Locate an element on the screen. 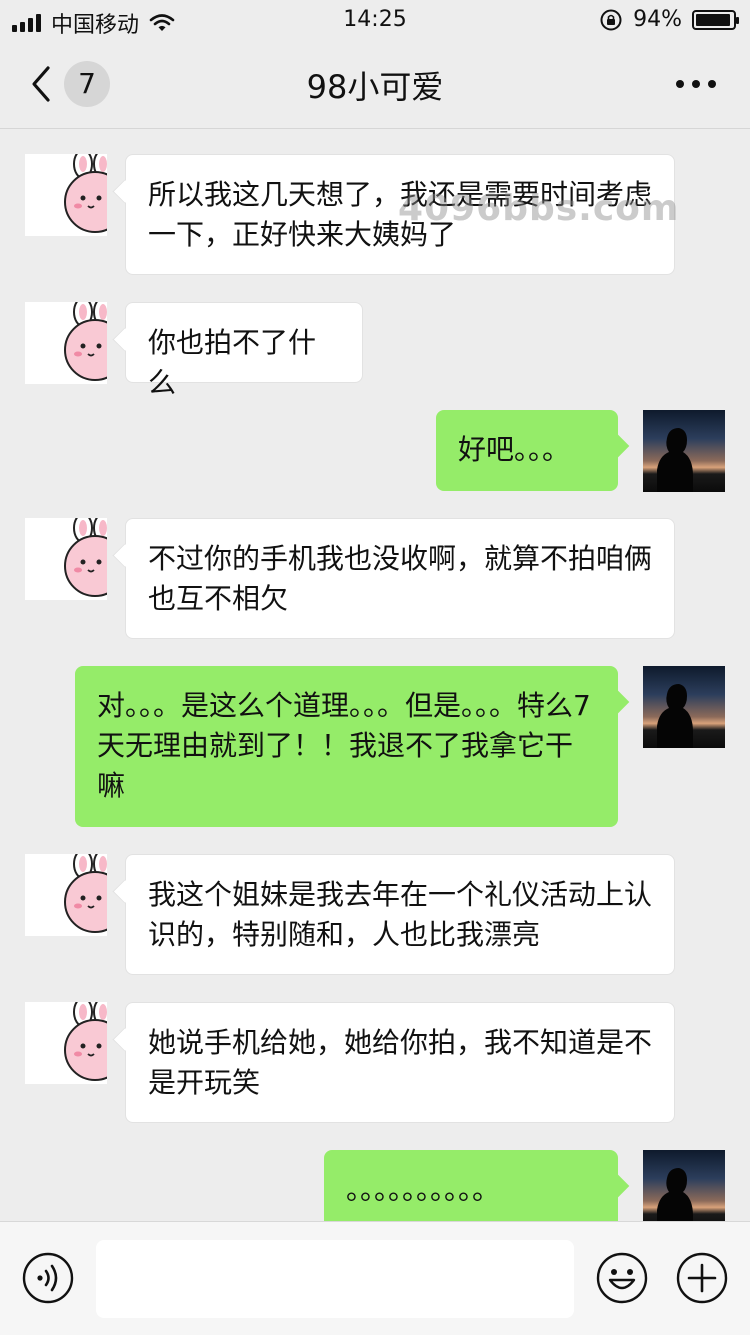 Image resolution: width=750 pixels, height=1335 pixels. plus-icon is located at coordinates (702, 1278).